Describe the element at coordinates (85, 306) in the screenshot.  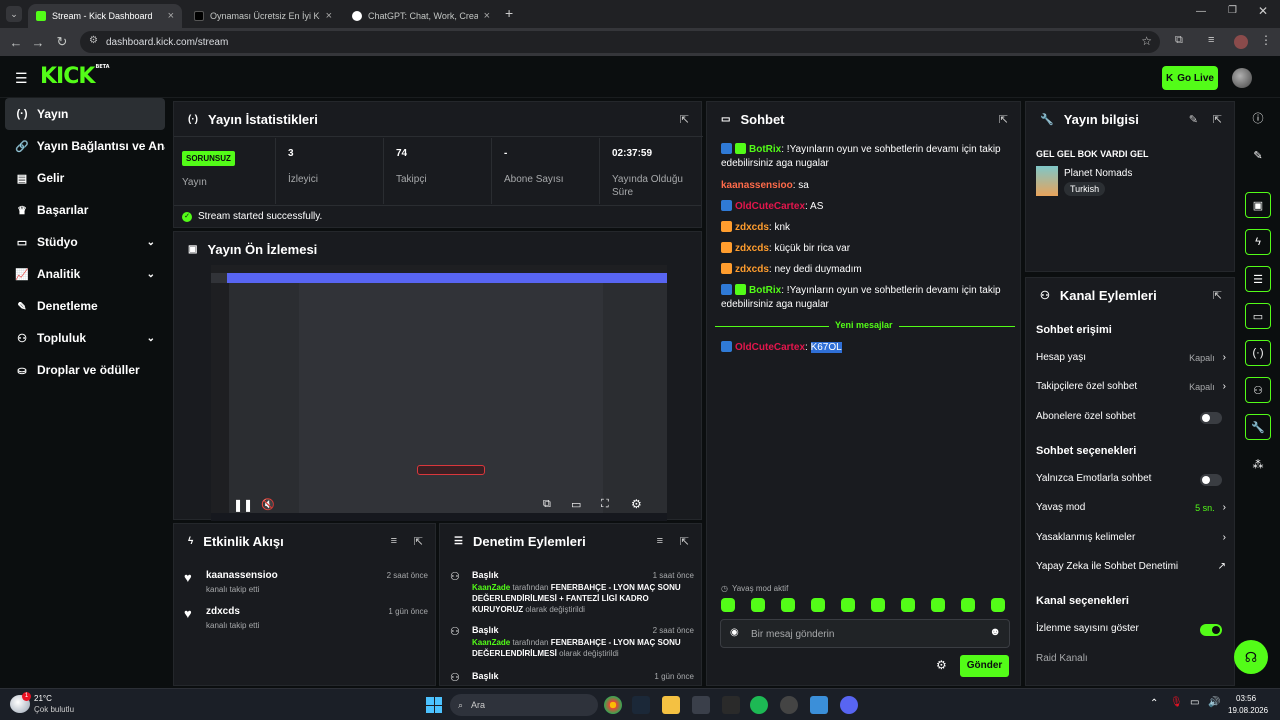
I see `sidebar-item-moderation: ✎ Denetleme` at that location.